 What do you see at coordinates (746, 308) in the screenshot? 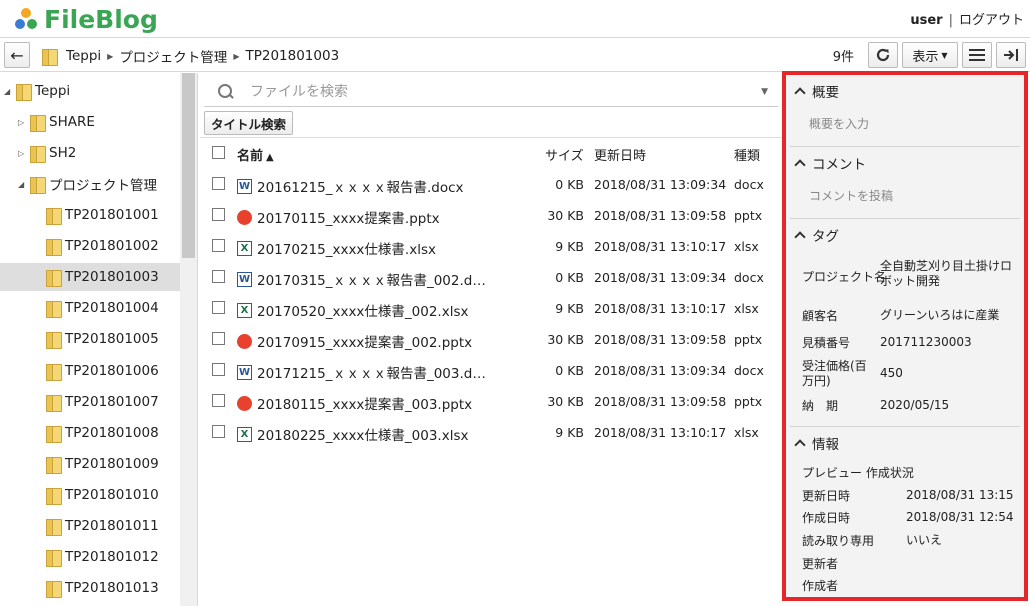
I see `file-type: xlsx` at bounding box center [746, 308].